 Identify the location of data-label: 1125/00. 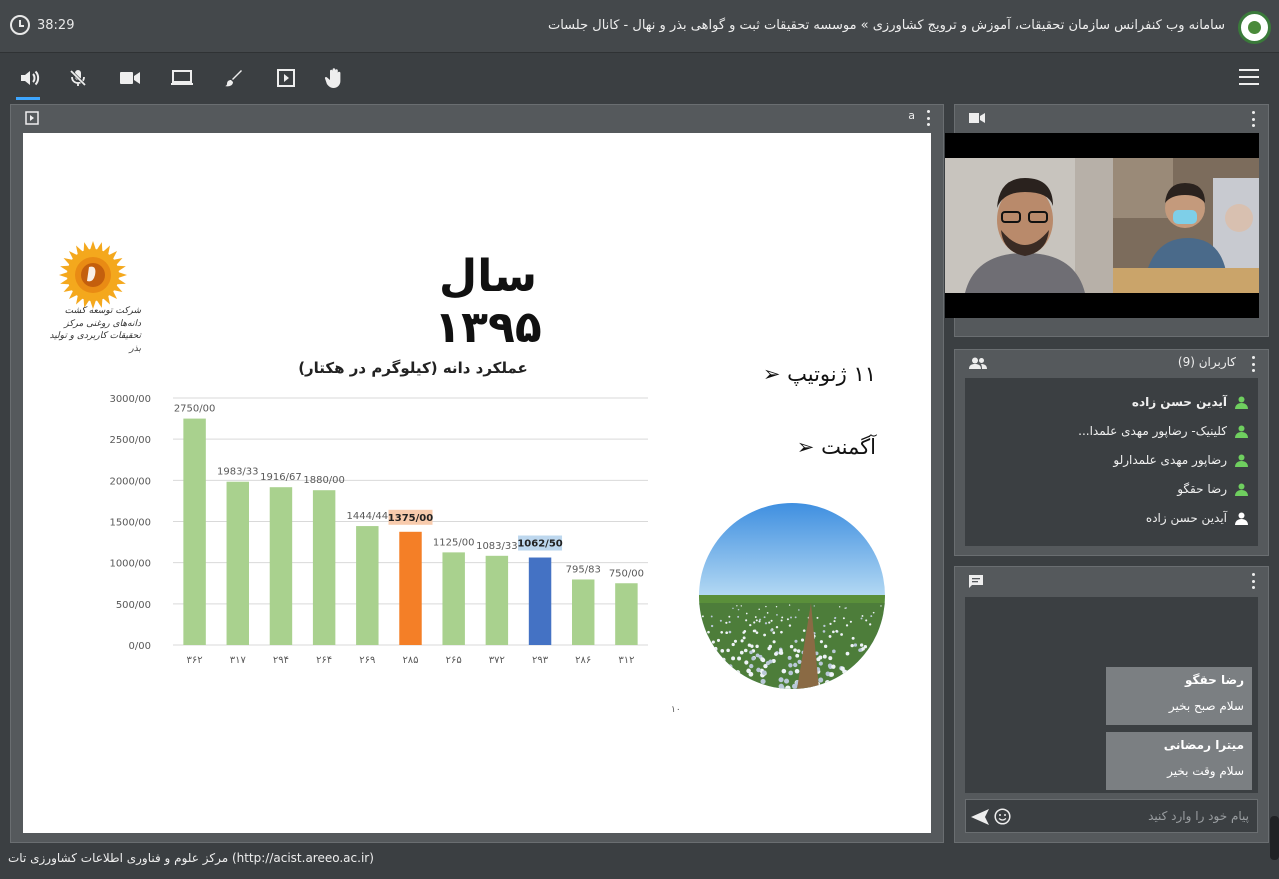
(454, 542).